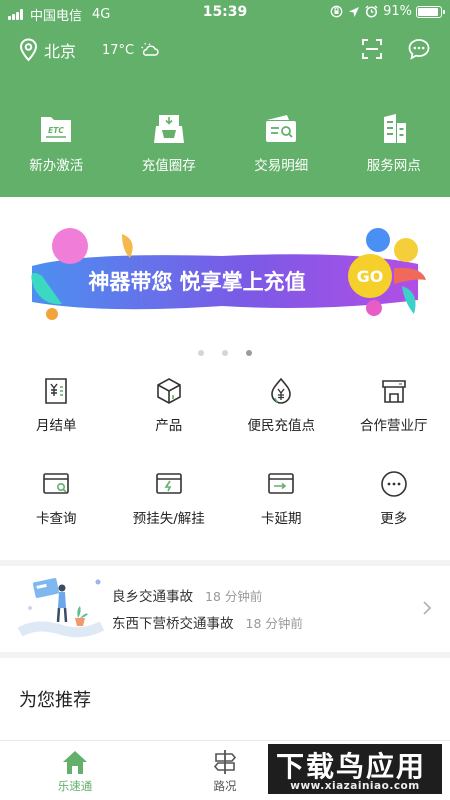  Describe the element at coordinates (152, 597) in the screenshot. I see `news-title: 良乡交通事故` at that location.